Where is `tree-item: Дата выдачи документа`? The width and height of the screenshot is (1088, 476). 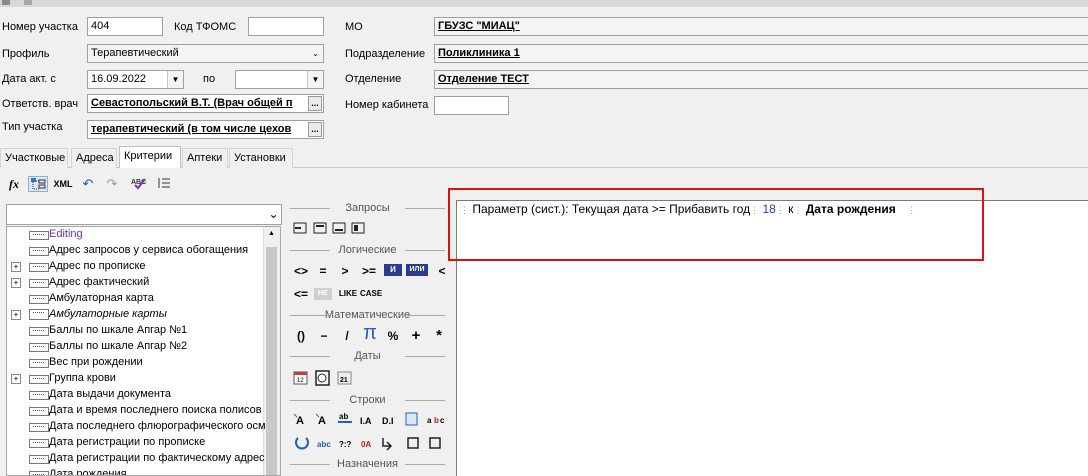 tree-item: Дата выдачи документа is located at coordinates (135, 394).